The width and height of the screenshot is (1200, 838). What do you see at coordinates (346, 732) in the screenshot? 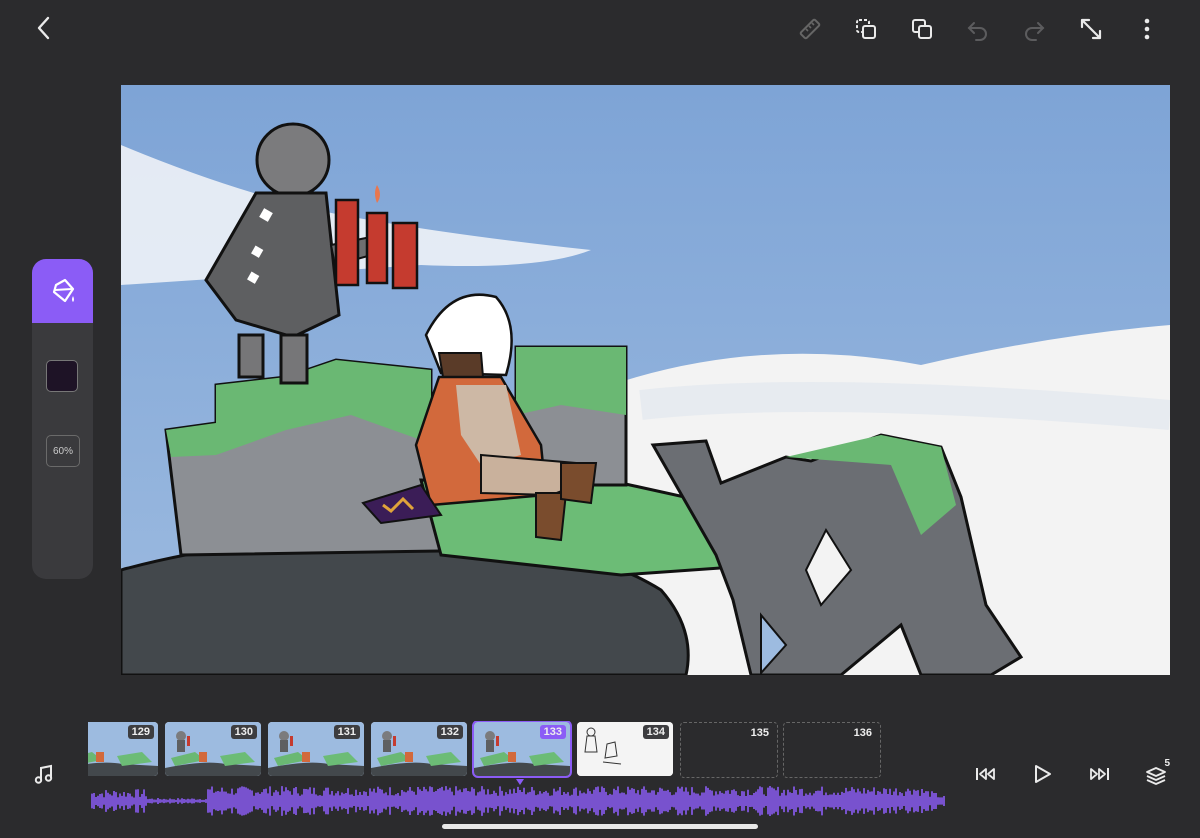
I see `frame-number: 131` at bounding box center [346, 732].